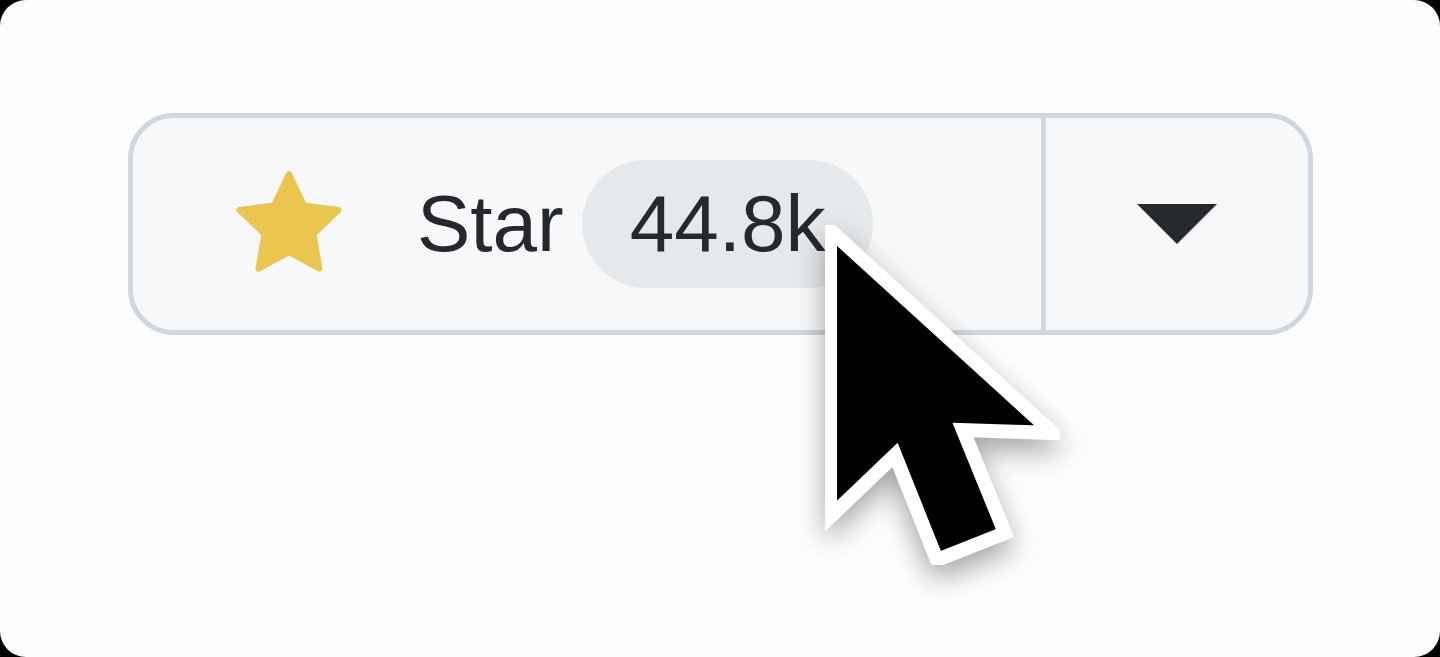 The image size is (1440, 657). I want to click on star-label: Star, so click(490, 224).